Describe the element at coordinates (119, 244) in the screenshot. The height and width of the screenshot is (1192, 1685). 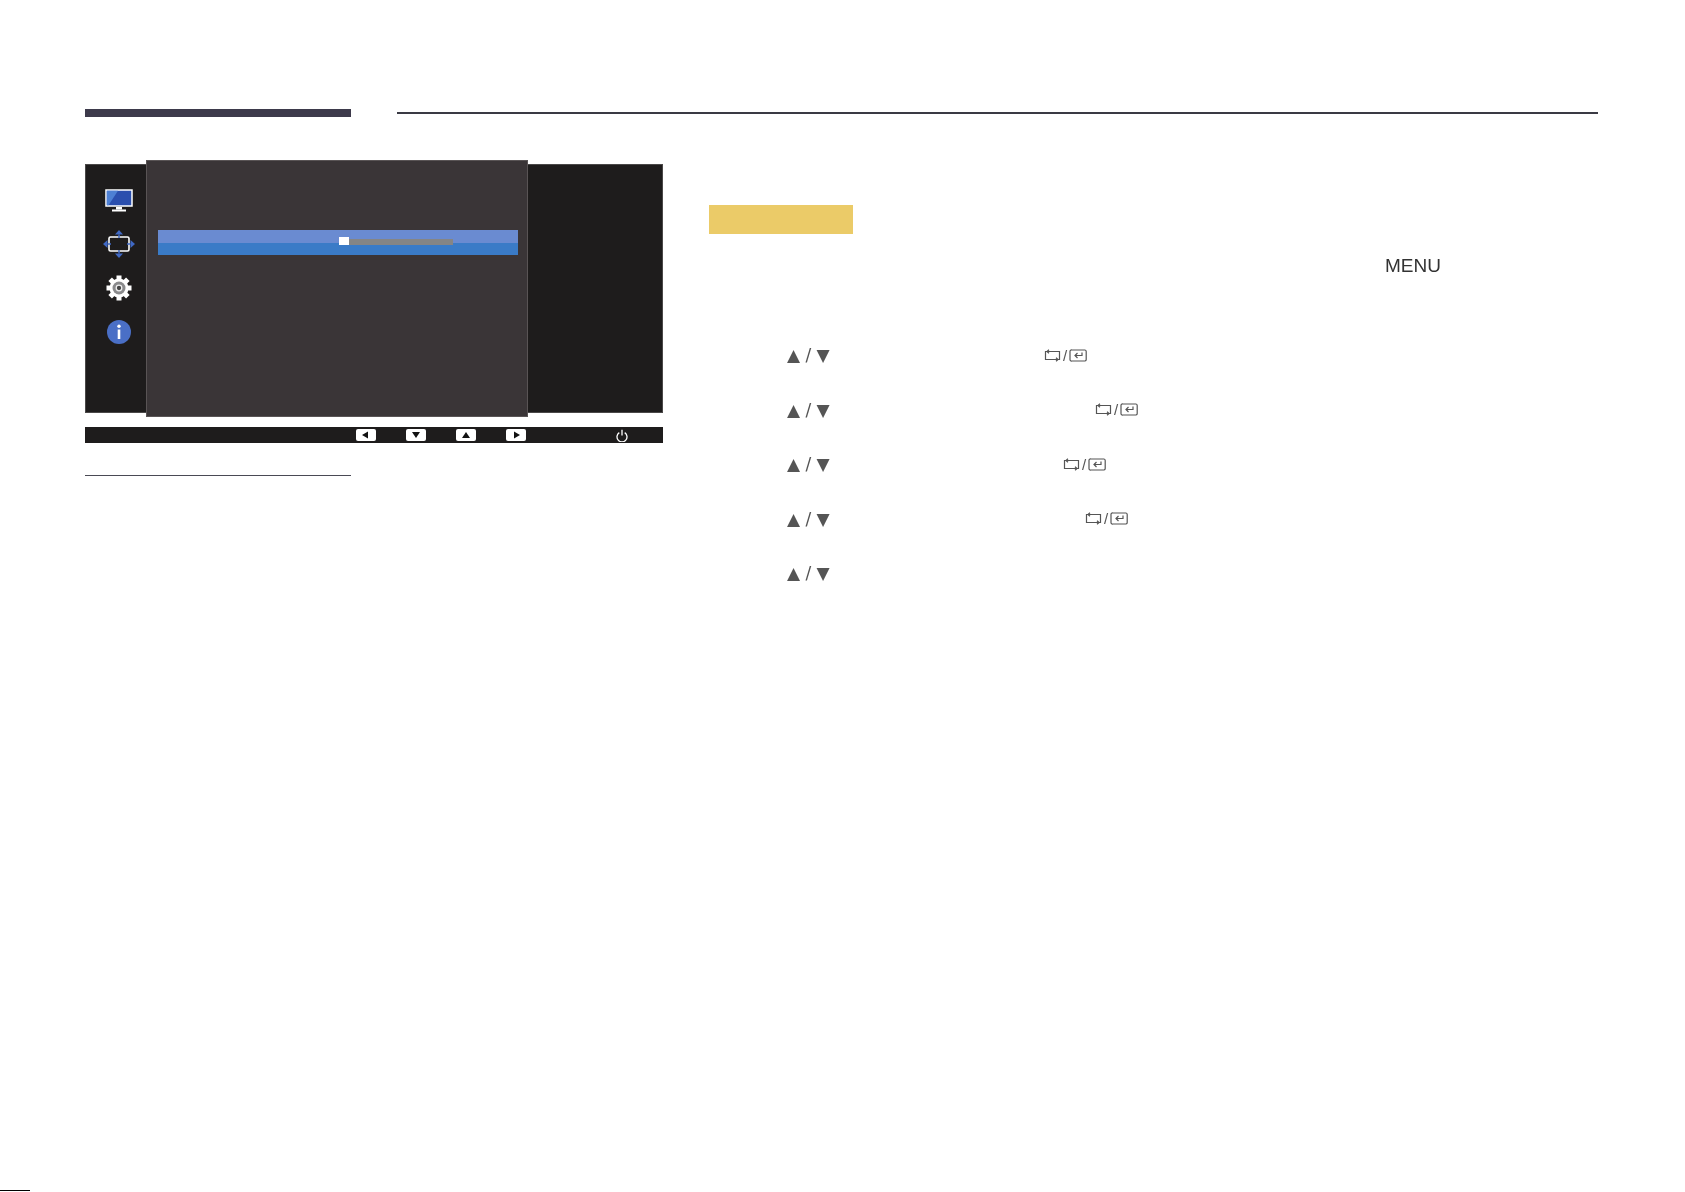
I see `frame-arrows-icon` at that location.